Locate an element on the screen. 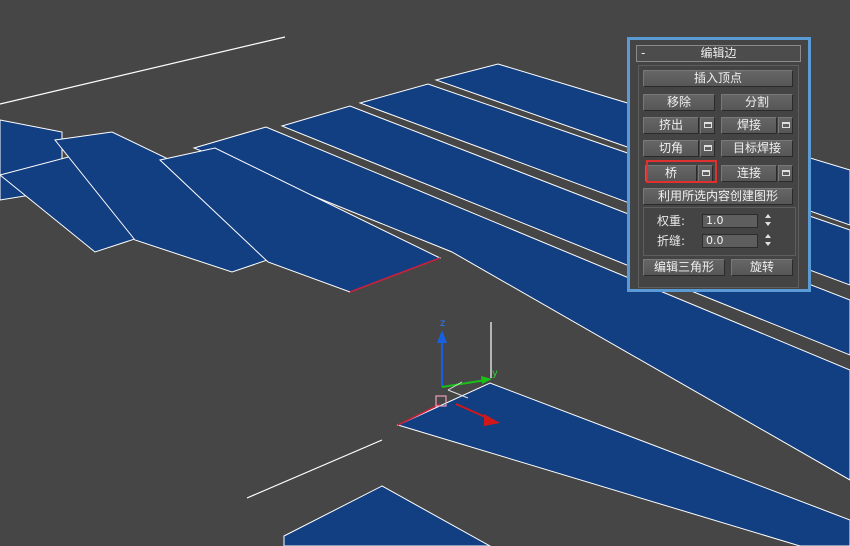  gizmo-y-label: y is located at coordinates (495, 373).